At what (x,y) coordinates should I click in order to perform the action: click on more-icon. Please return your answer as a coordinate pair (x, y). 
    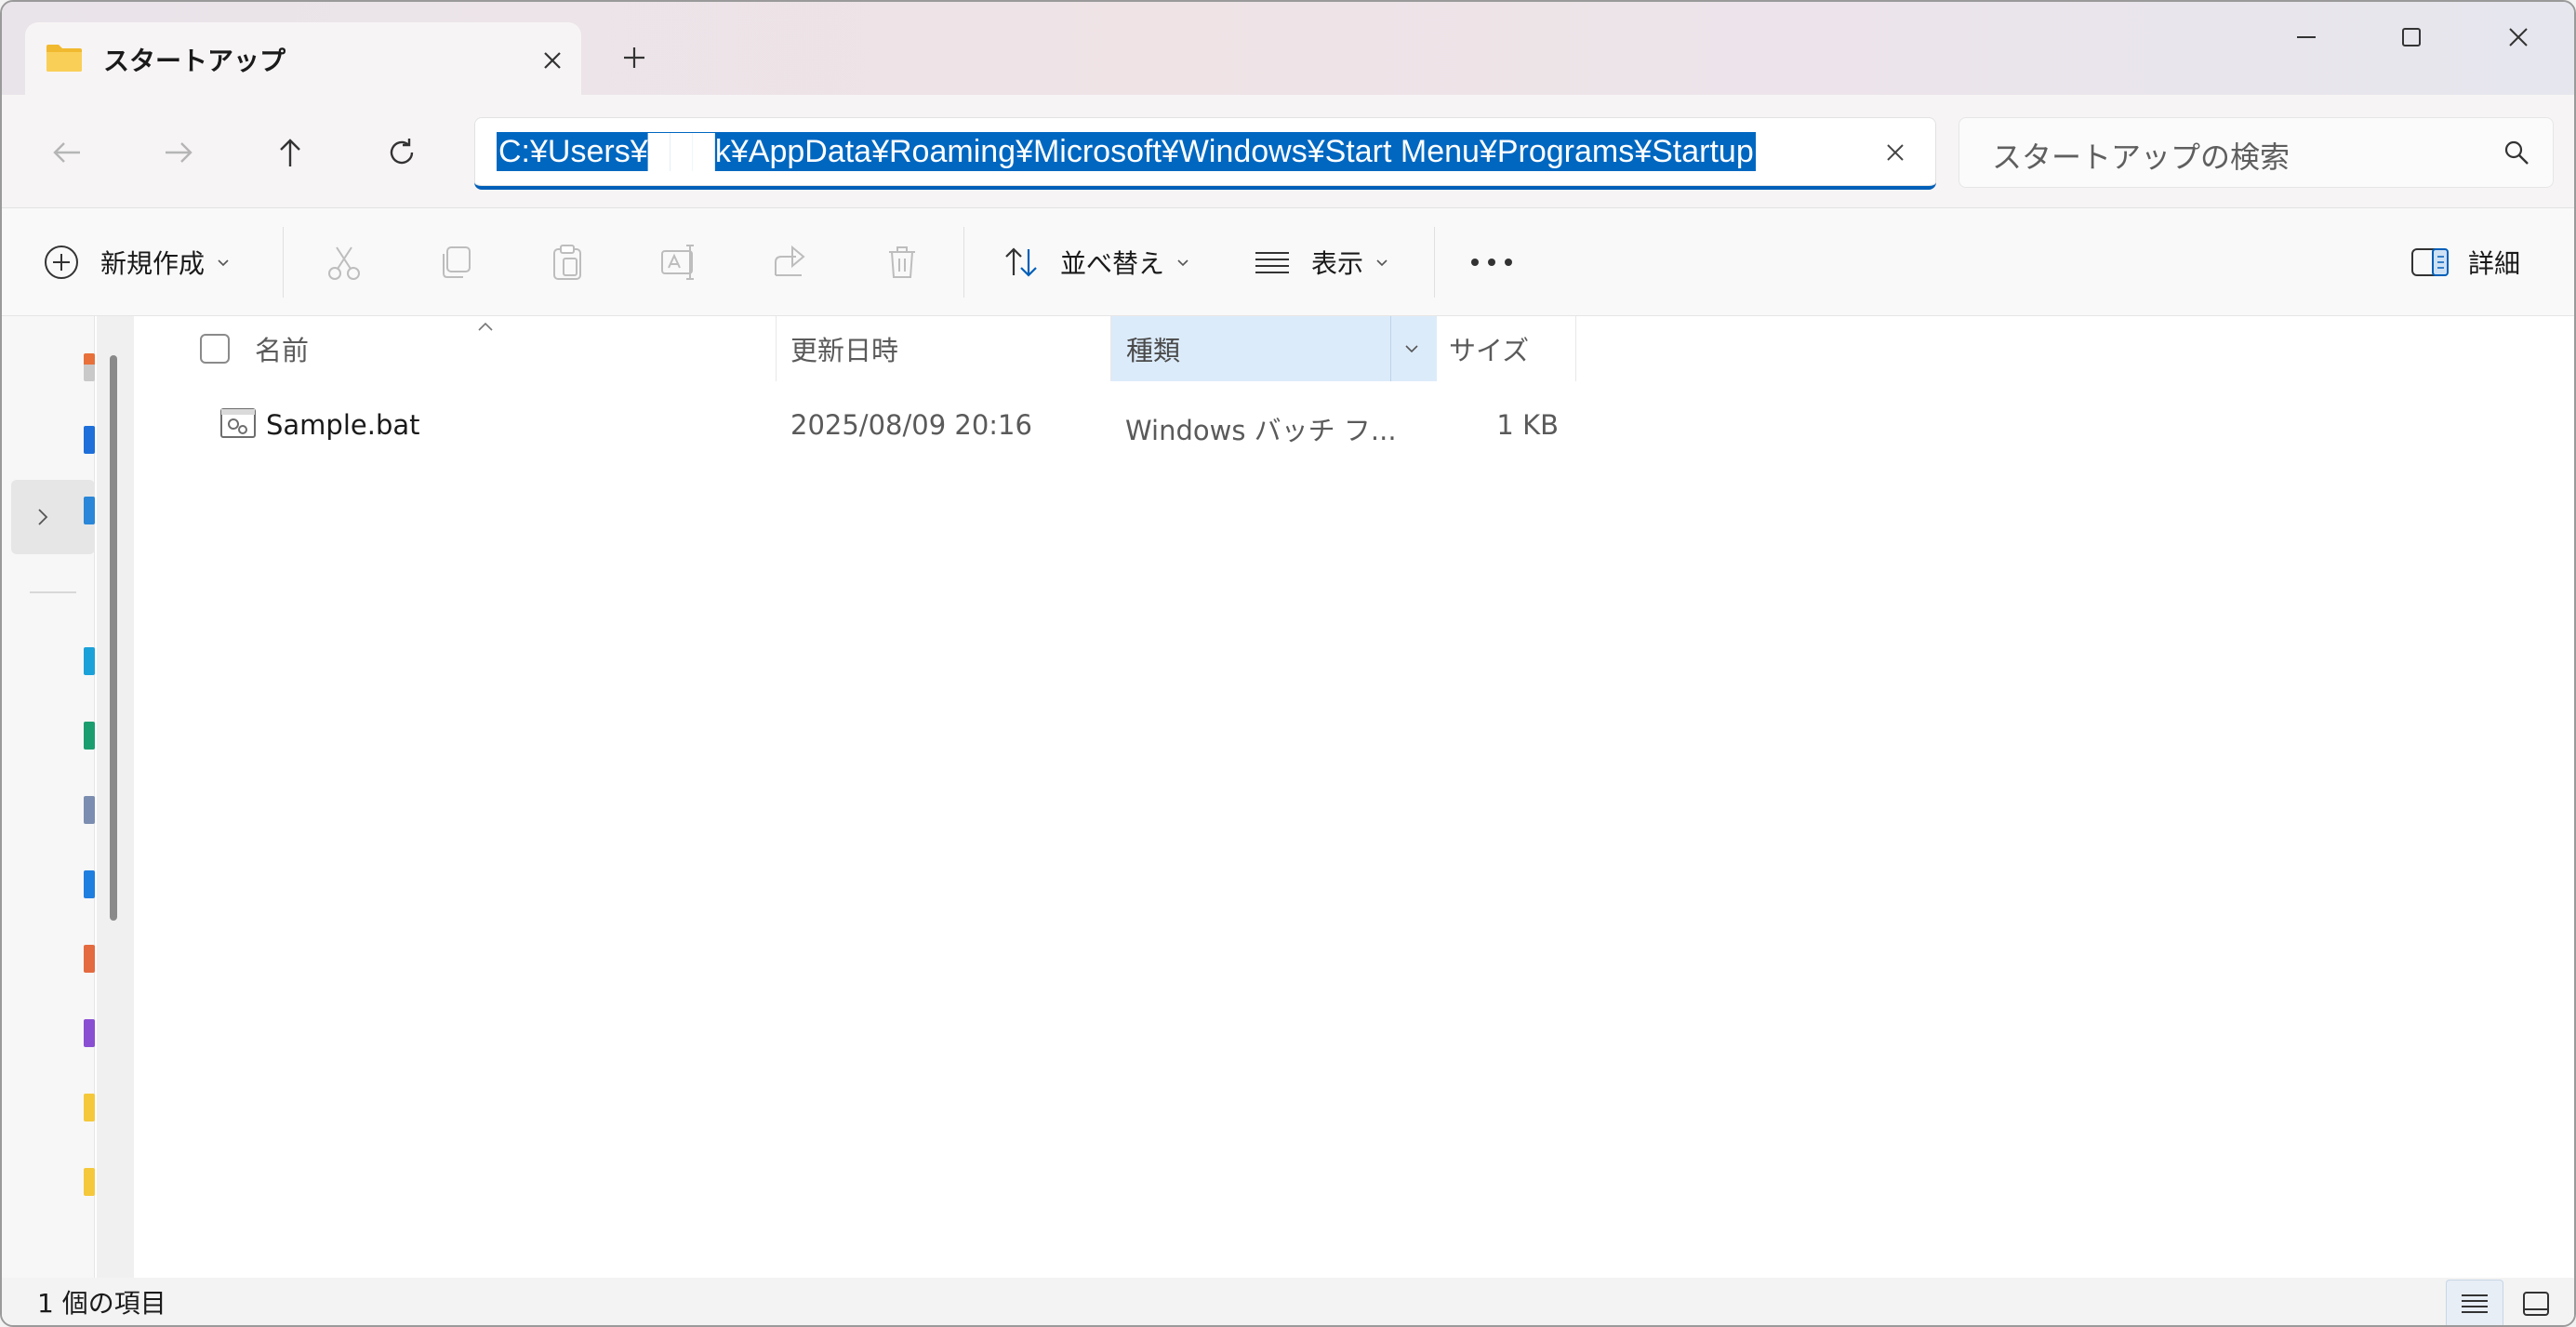
    Looking at the image, I should click on (1491, 263).